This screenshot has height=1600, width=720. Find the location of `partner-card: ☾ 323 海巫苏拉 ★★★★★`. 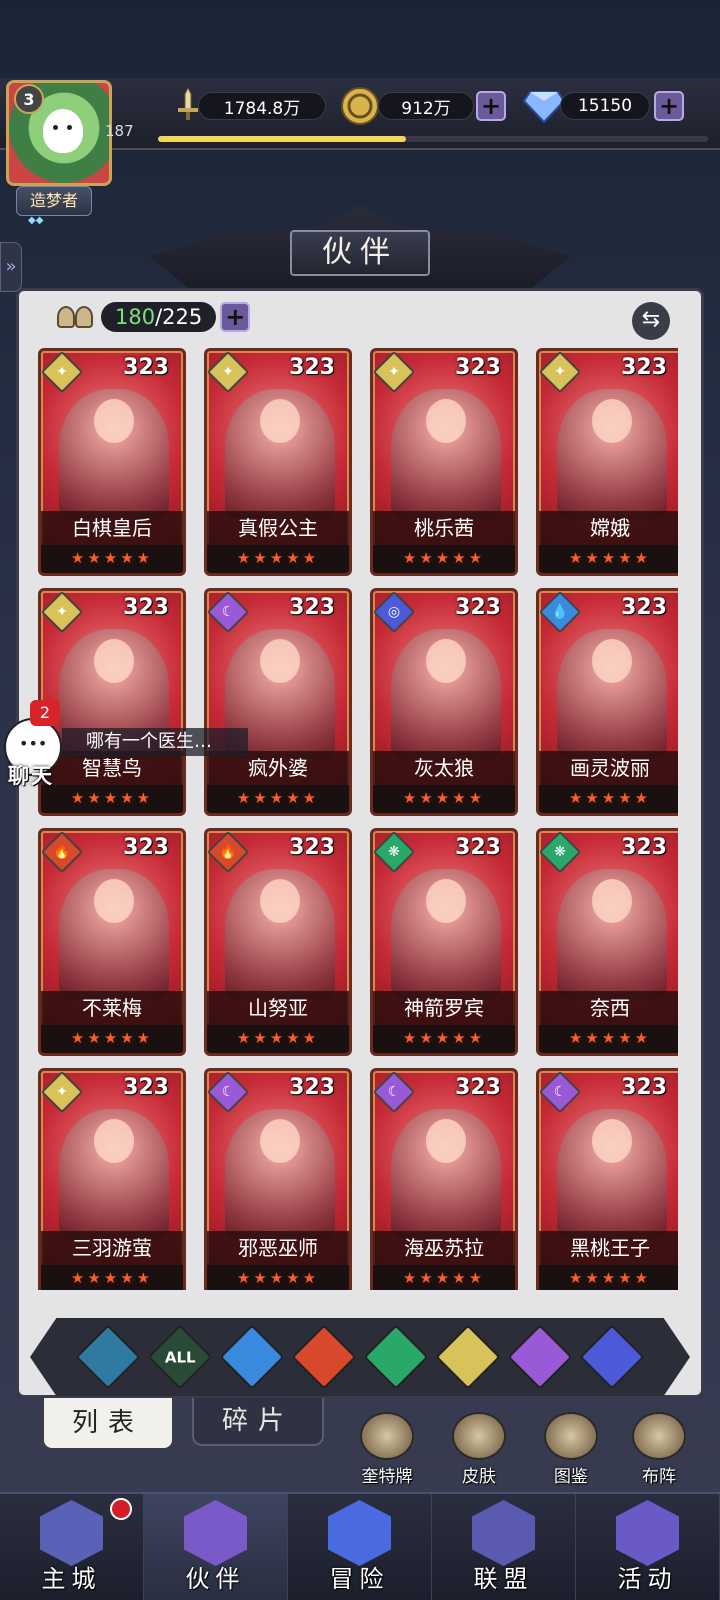

partner-card: ☾ 323 海巫苏拉 ★★★★★ is located at coordinates (444, 1179).